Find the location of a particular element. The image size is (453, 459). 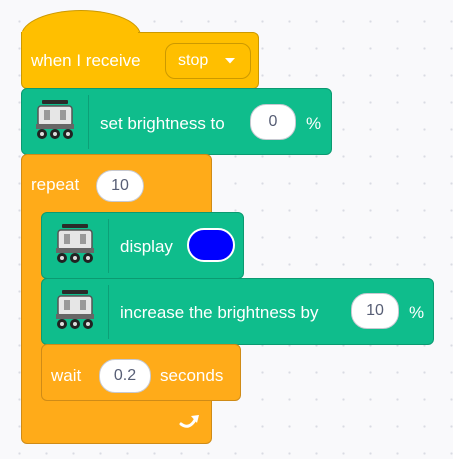

wait-label: wait is located at coordinates (66, 375).